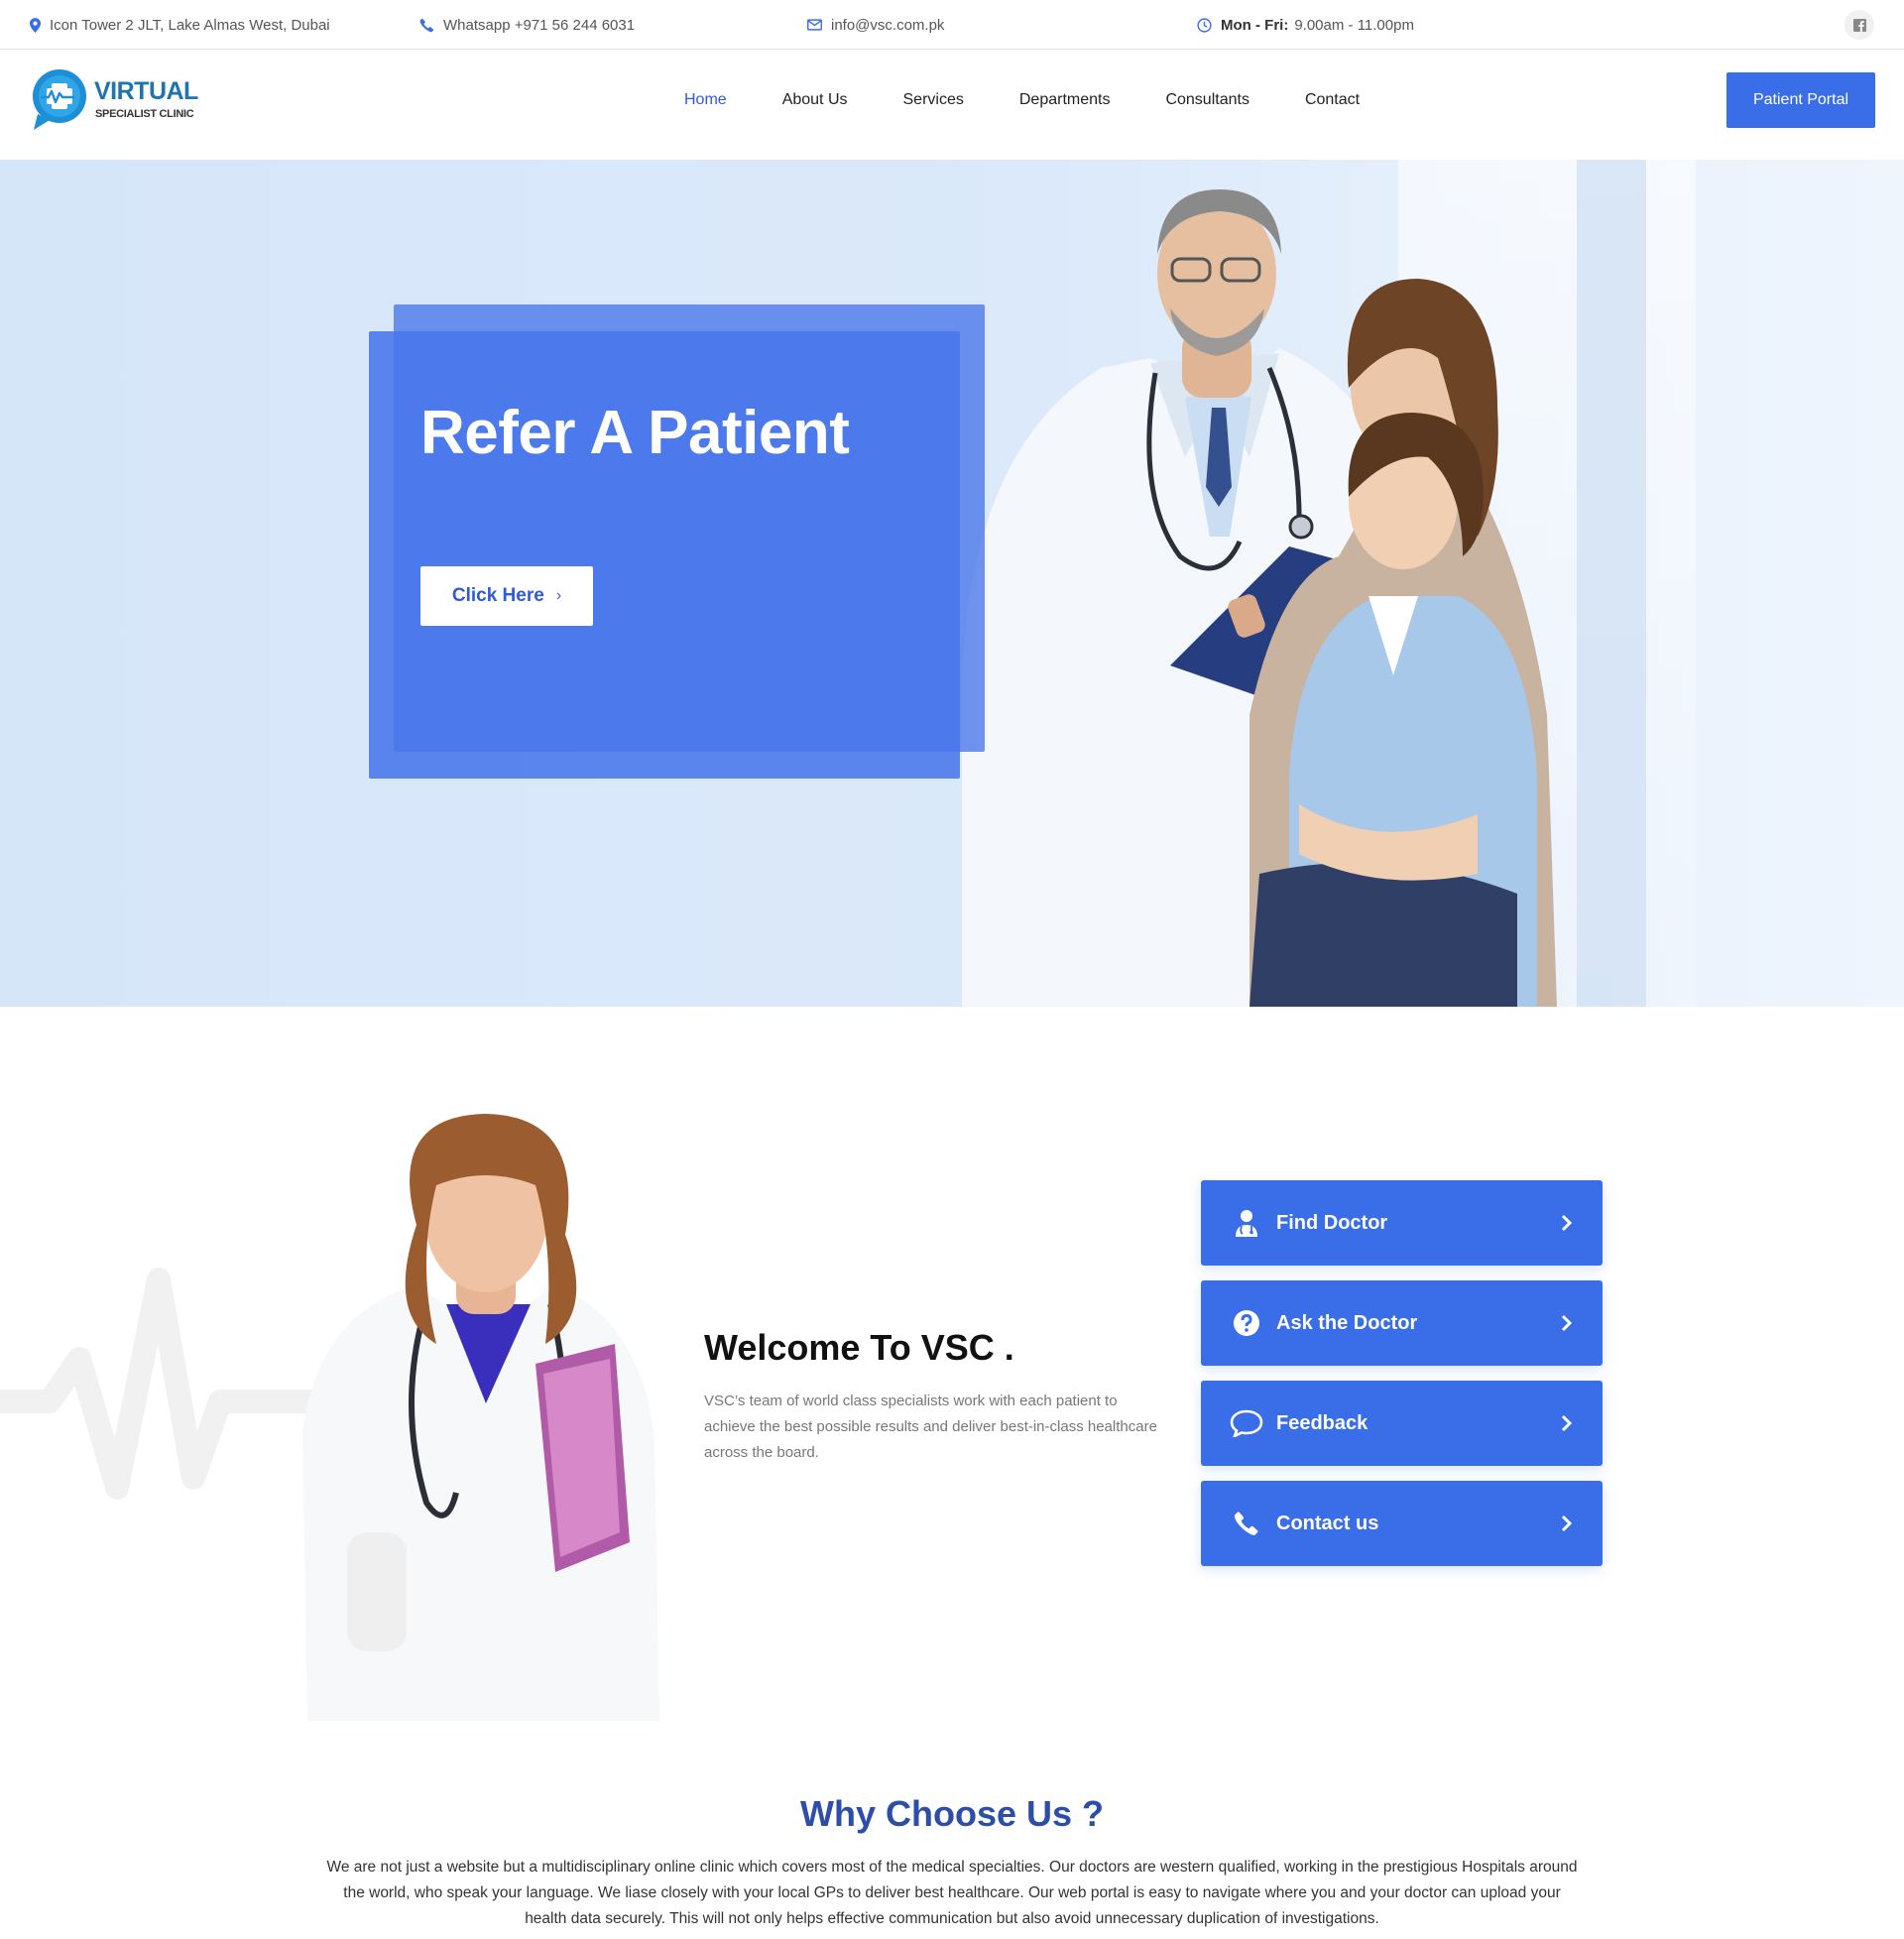 The height and width of the screenshot is (1939, 1904). What do you see at coordinates (933, 100) in the screenshot?
I see `nav-services: Services` at bounding box center [933, 100].